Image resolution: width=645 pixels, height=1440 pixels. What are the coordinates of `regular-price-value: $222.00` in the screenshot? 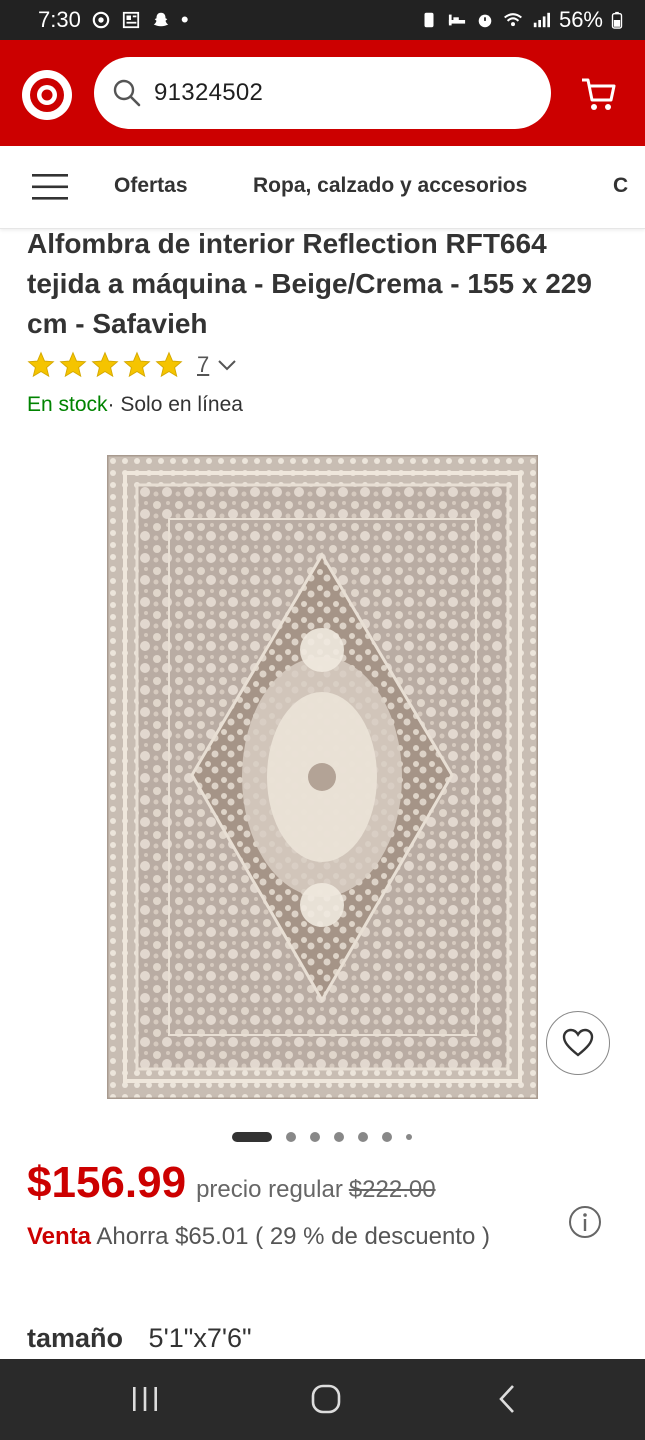 It's located at (392, 1189).